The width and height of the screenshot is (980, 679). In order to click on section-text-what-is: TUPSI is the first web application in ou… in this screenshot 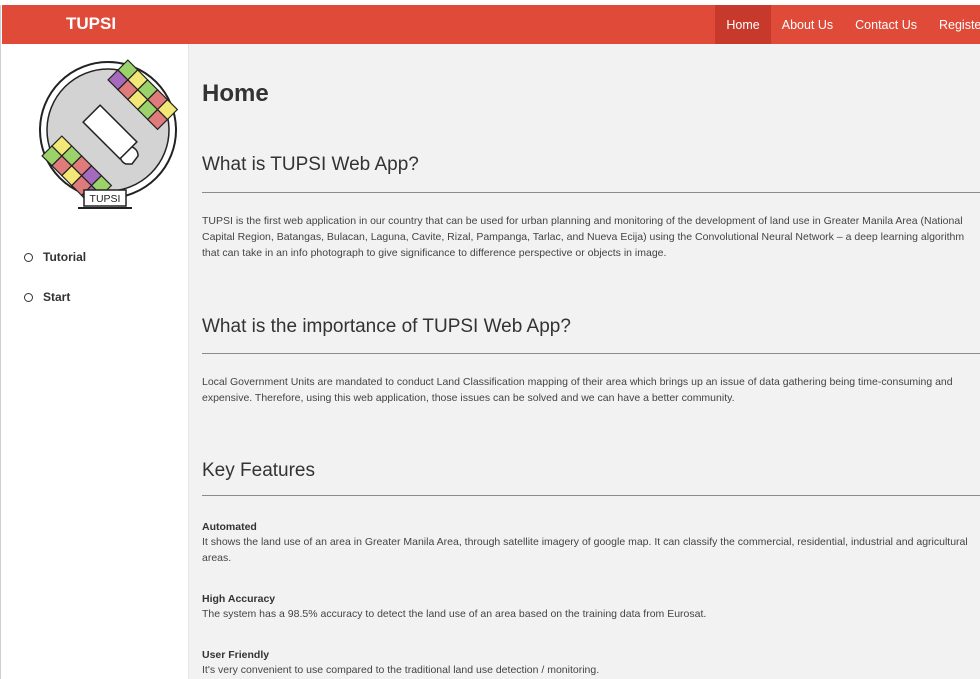, I will do `click(583, 237)`.